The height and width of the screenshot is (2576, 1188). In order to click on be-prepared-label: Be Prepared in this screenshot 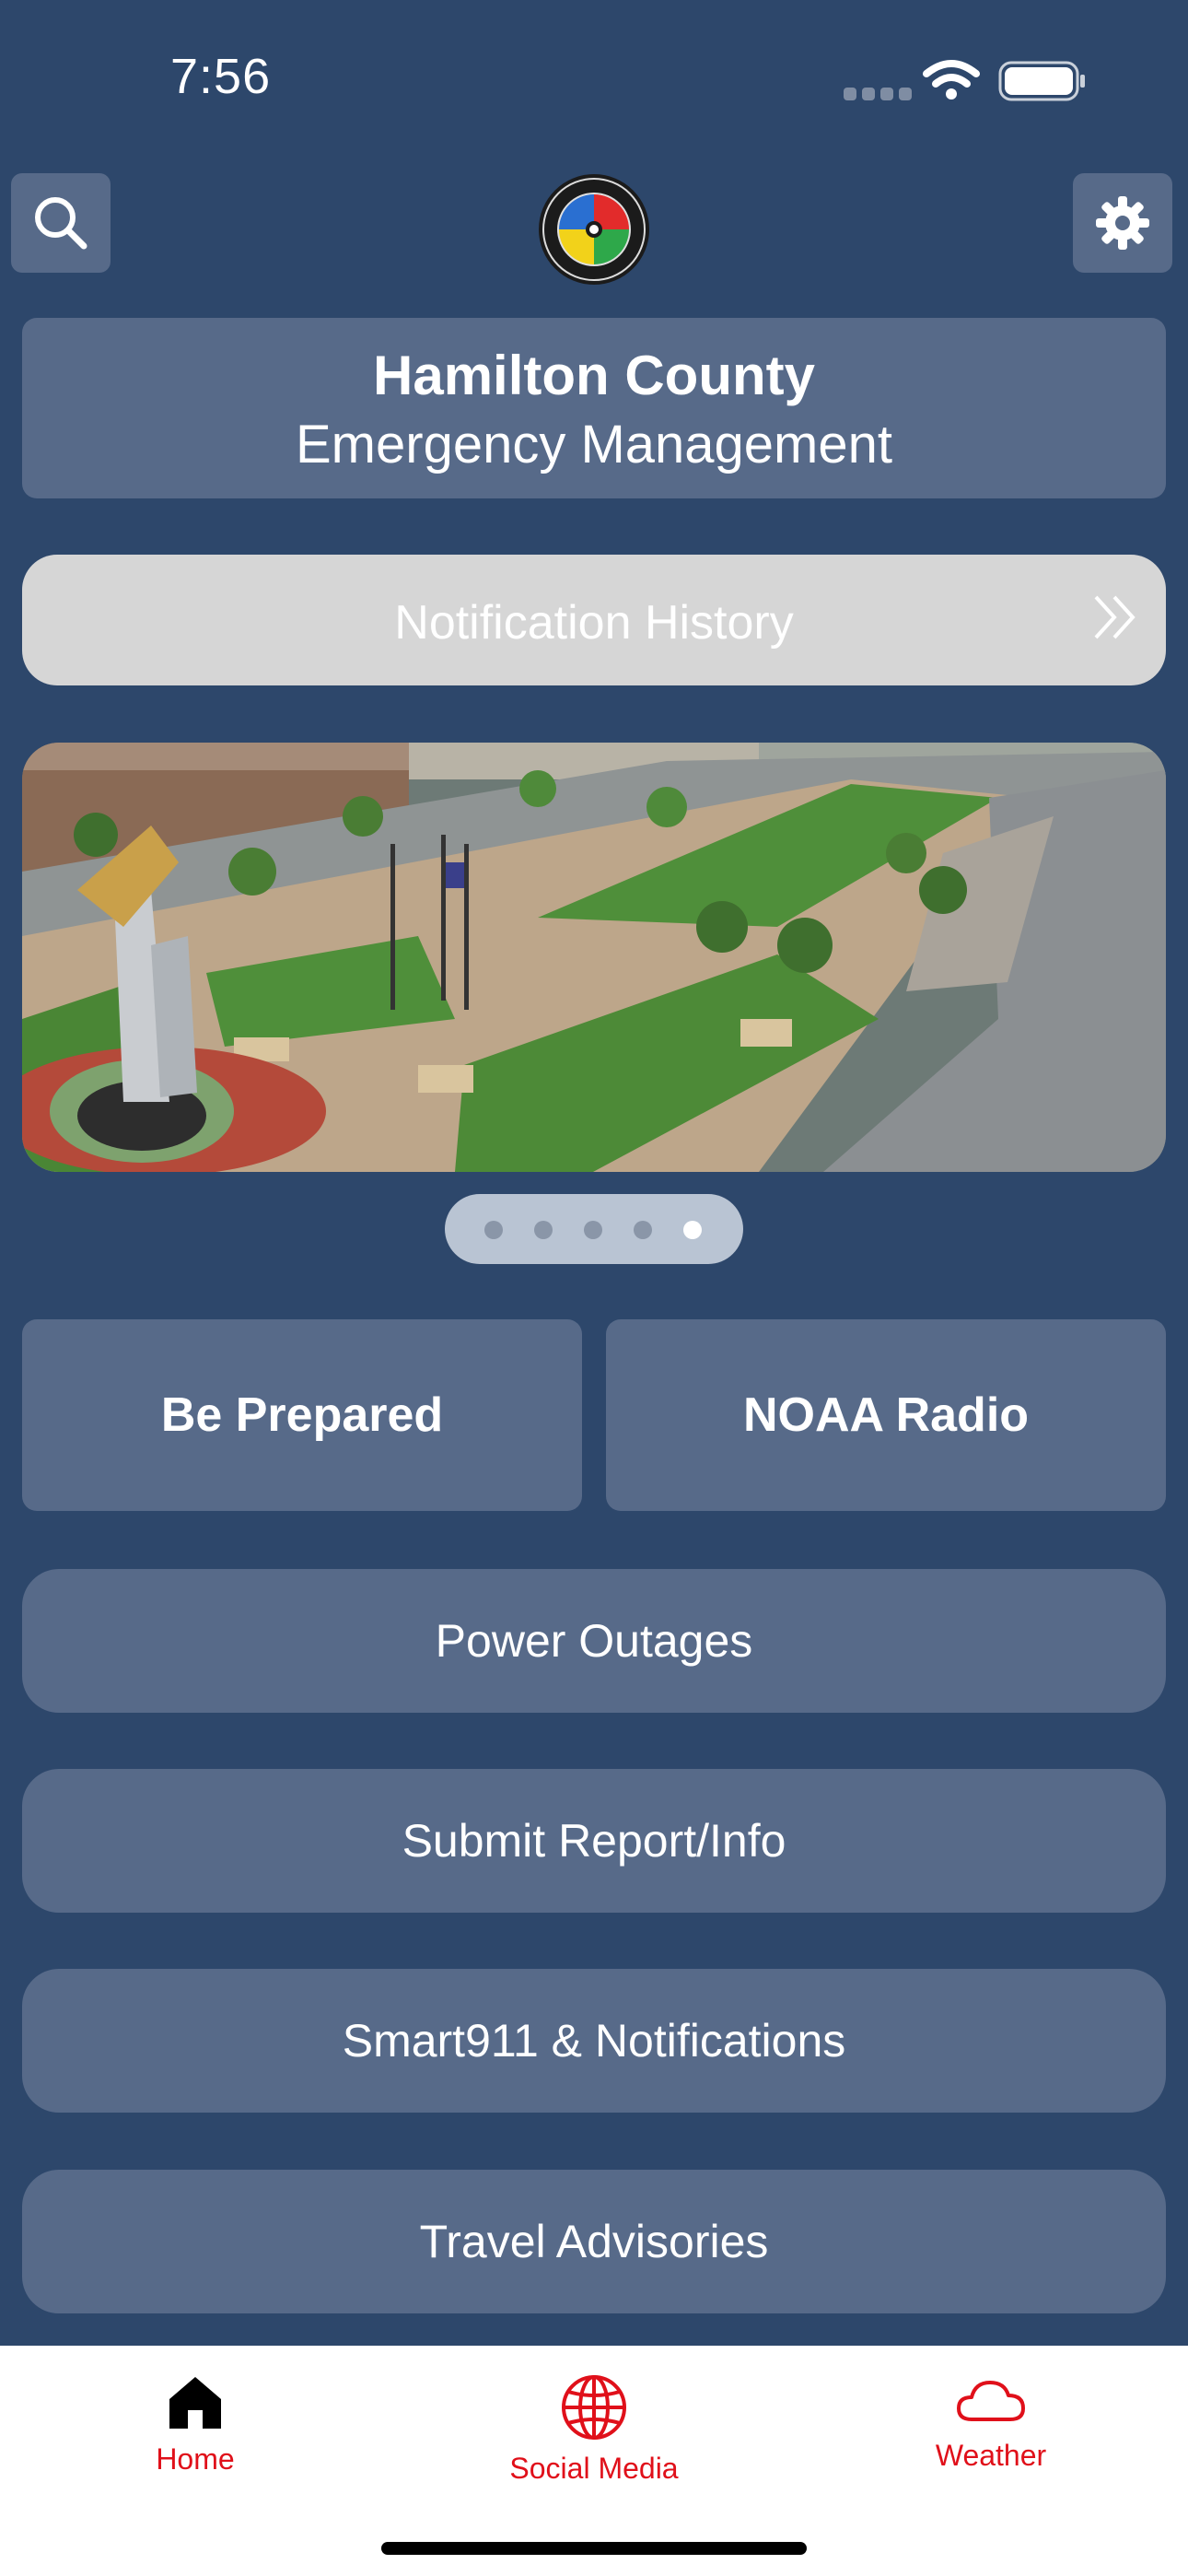, I will do `click(302, 1415)`.